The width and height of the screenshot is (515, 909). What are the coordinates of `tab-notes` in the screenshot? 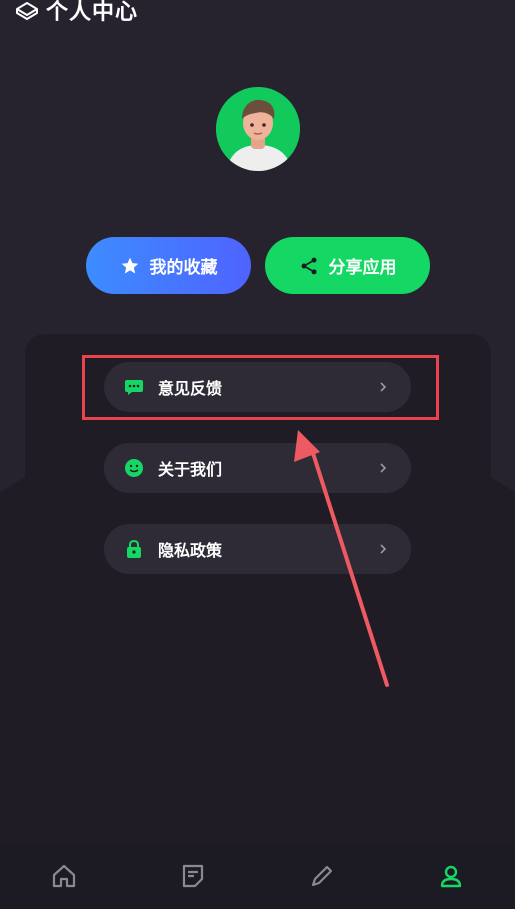 It's located at (193, 875).